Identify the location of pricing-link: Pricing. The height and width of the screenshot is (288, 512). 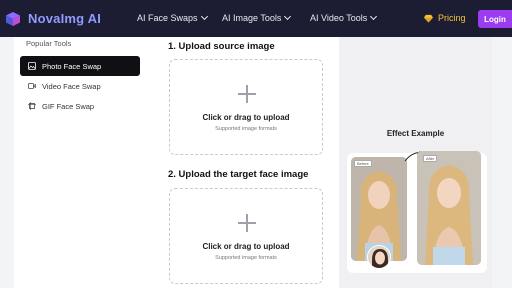
(445, 18).